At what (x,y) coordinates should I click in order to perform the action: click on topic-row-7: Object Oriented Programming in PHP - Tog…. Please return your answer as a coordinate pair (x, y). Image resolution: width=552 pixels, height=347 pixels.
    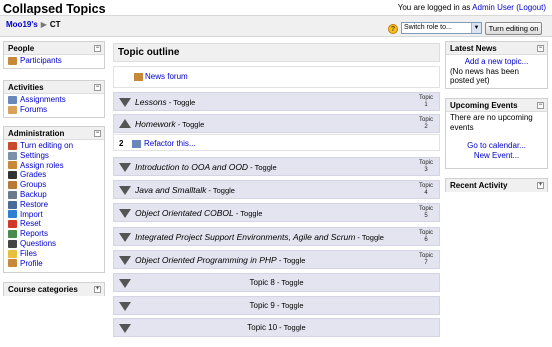
    Looking at the image, I should click on (276, 259).